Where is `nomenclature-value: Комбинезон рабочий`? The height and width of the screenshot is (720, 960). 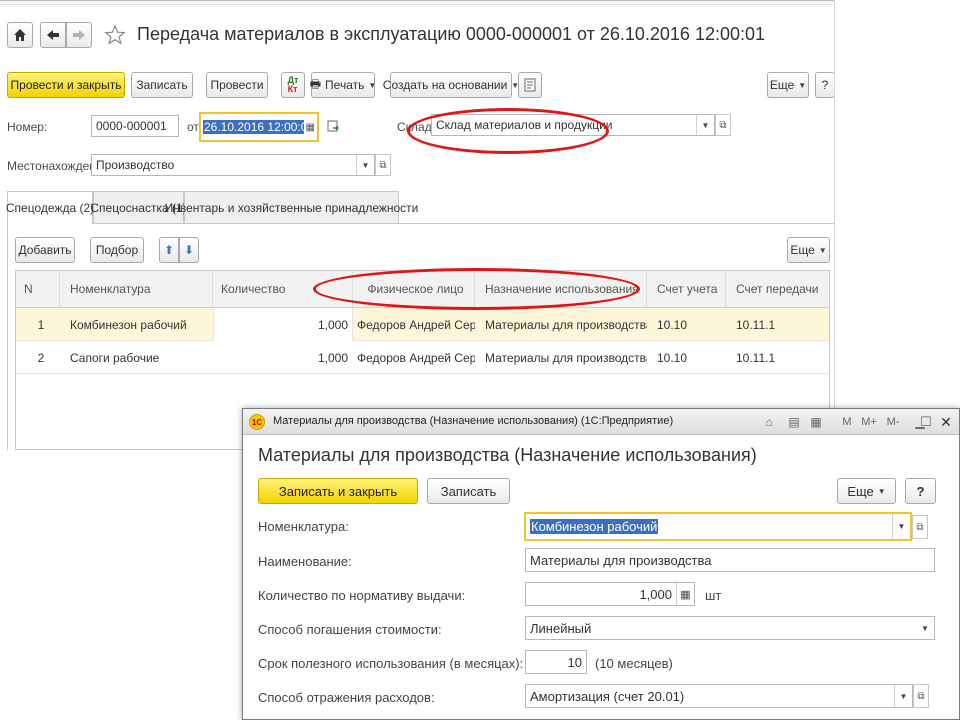
nomenclature-value: Комбинезон рабочий is located at coordinates (594, 526).